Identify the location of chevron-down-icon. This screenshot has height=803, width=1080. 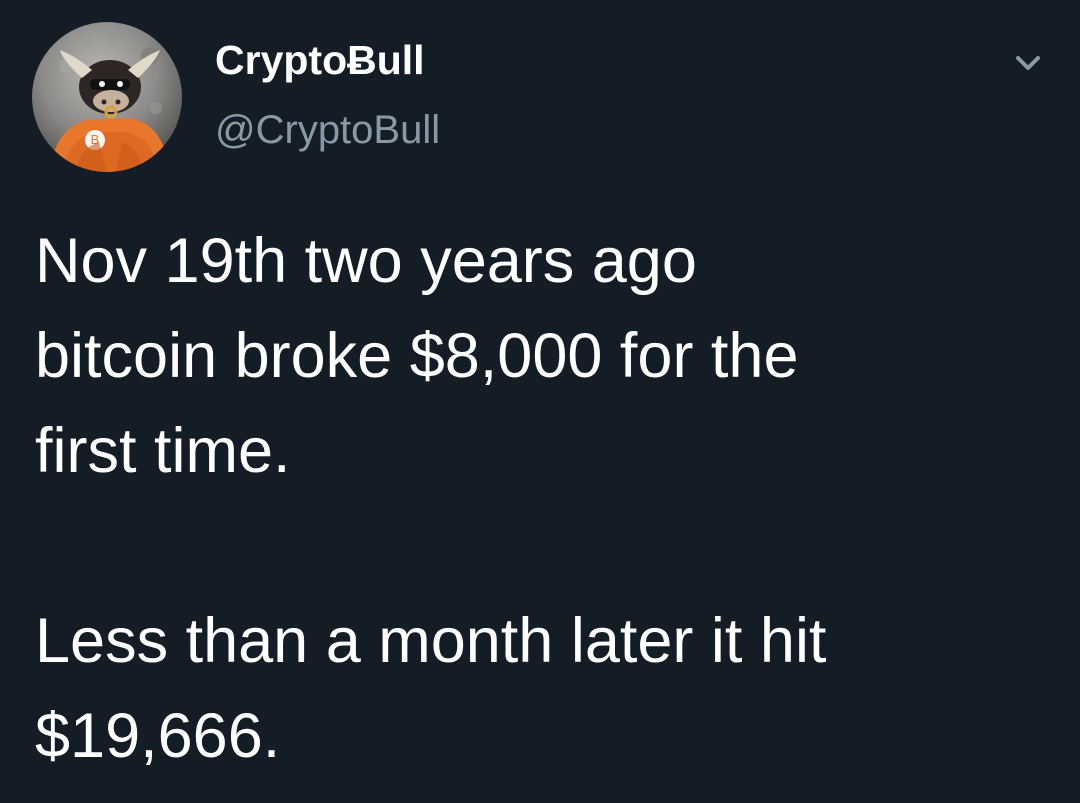
(1028, 64).